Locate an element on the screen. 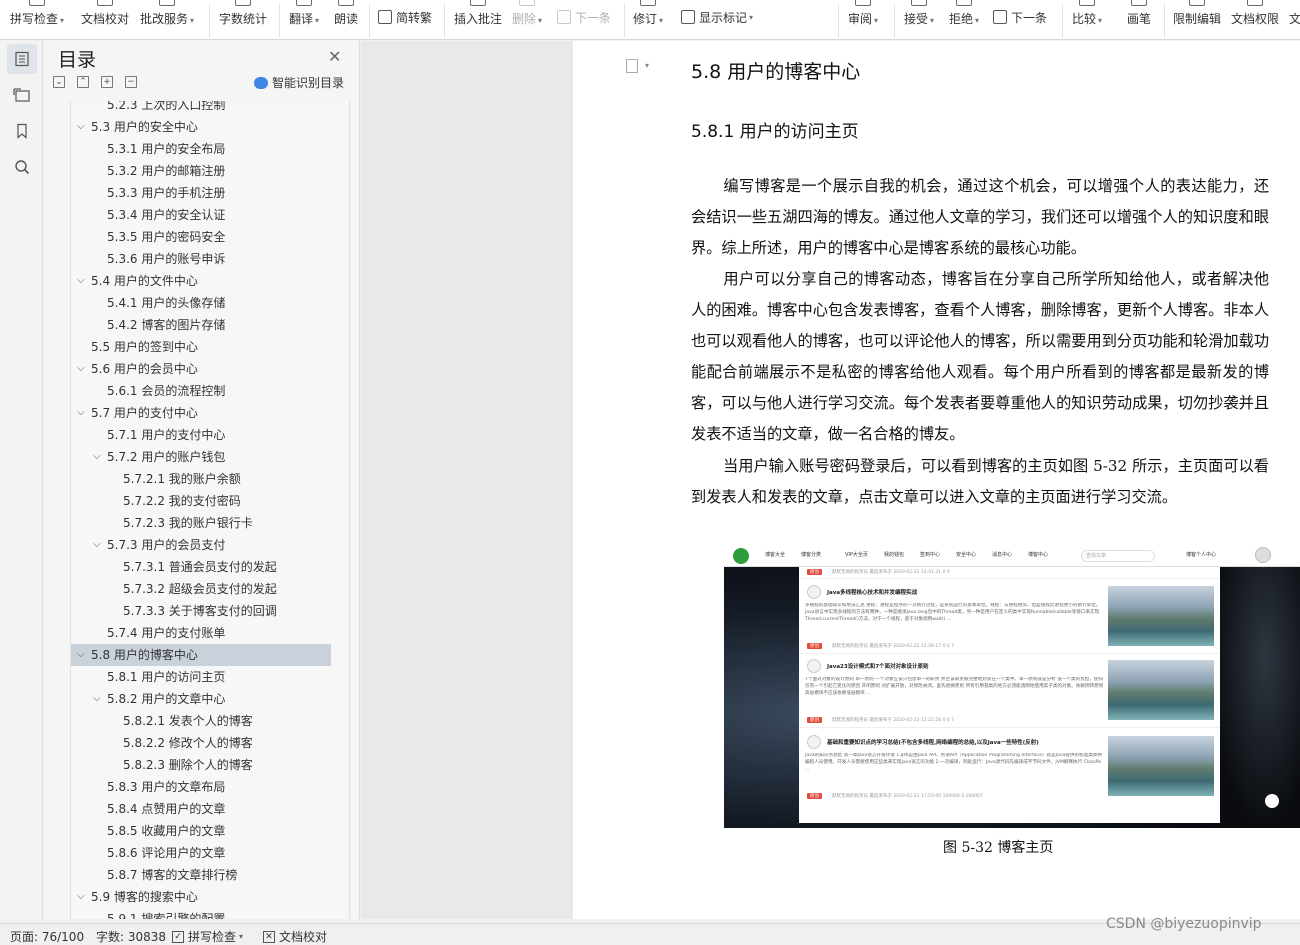 This screenshot has height=945, width=1300. search-button is located at coordinates (22, 167).